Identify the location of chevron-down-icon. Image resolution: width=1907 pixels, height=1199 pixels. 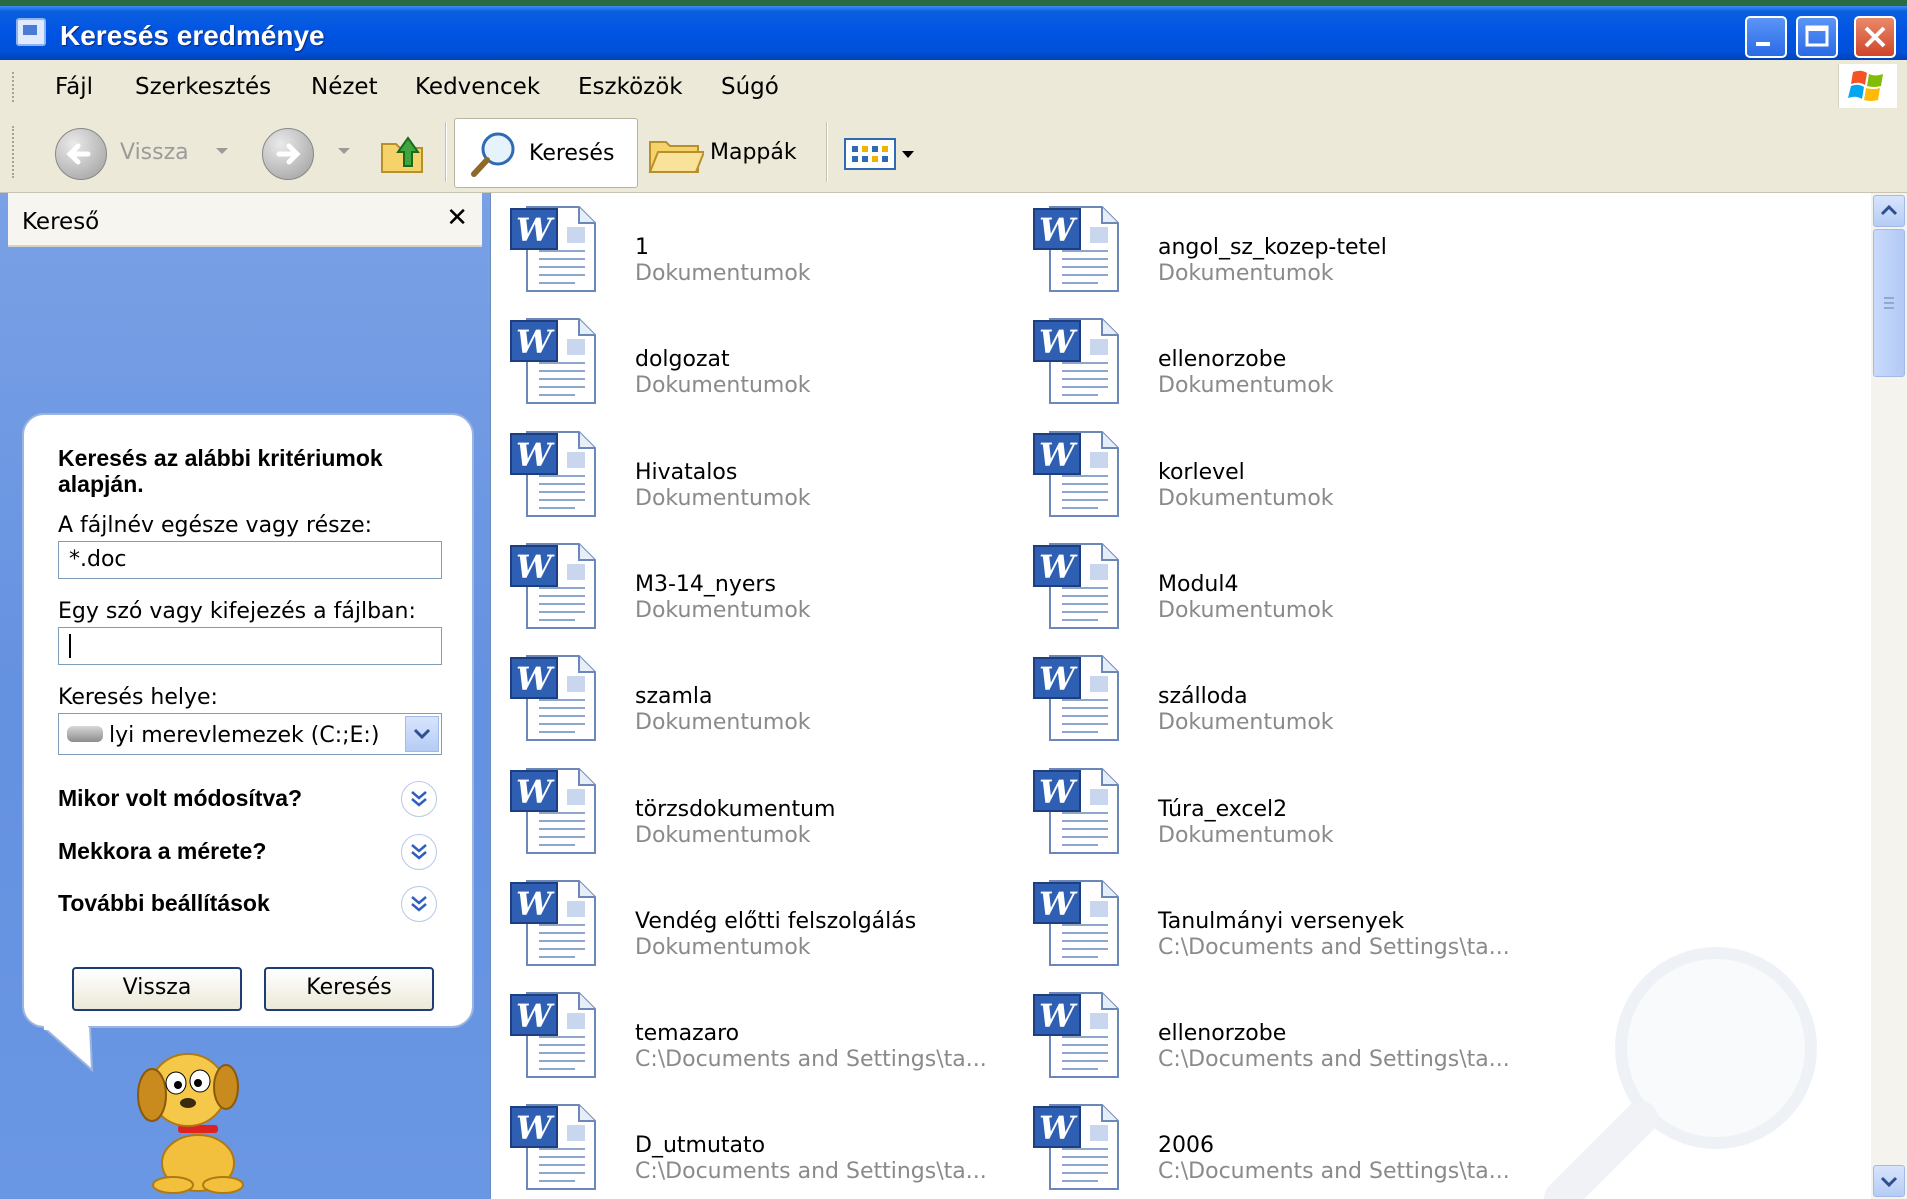
(422, 734).